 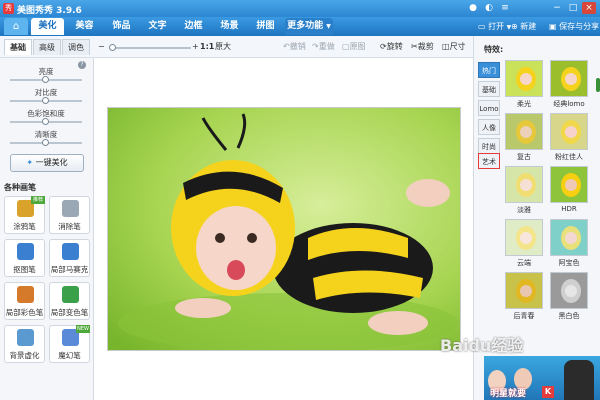 I want to click on home-tab: ⌂, so click(x=16, y=26).